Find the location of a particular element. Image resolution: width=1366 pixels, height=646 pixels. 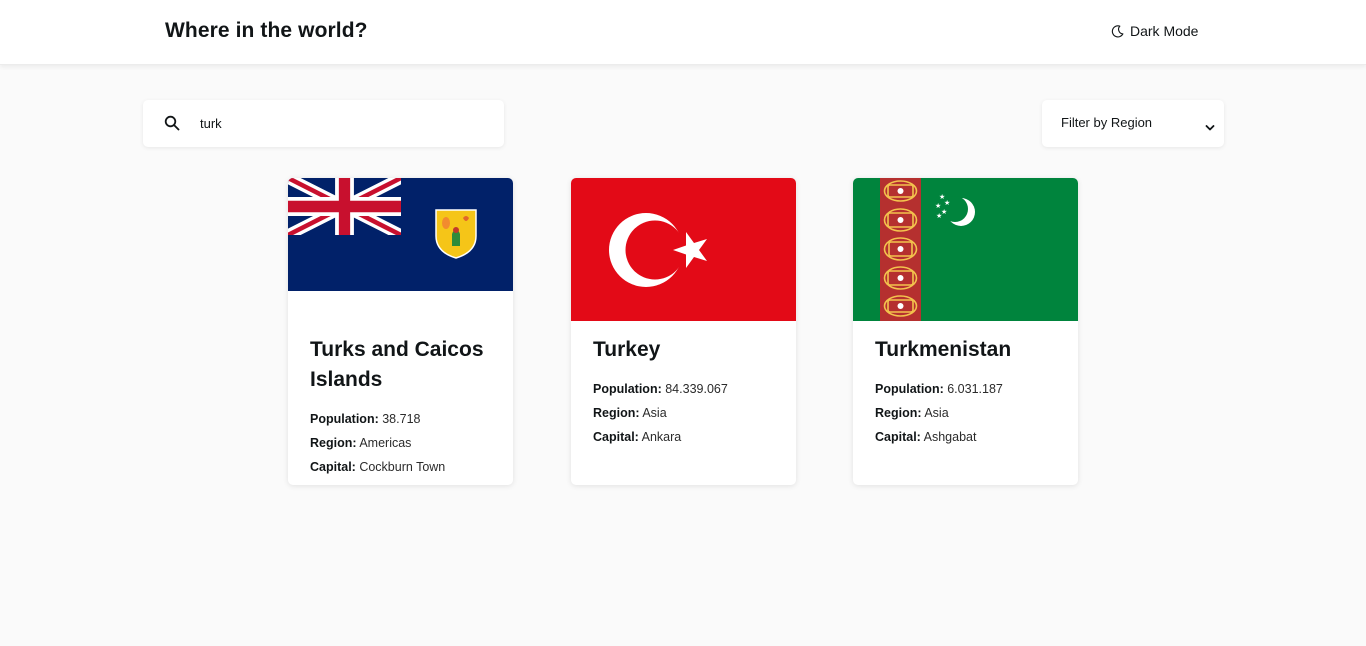

app-title: Where in the world? is located at coordinates (266, 30).